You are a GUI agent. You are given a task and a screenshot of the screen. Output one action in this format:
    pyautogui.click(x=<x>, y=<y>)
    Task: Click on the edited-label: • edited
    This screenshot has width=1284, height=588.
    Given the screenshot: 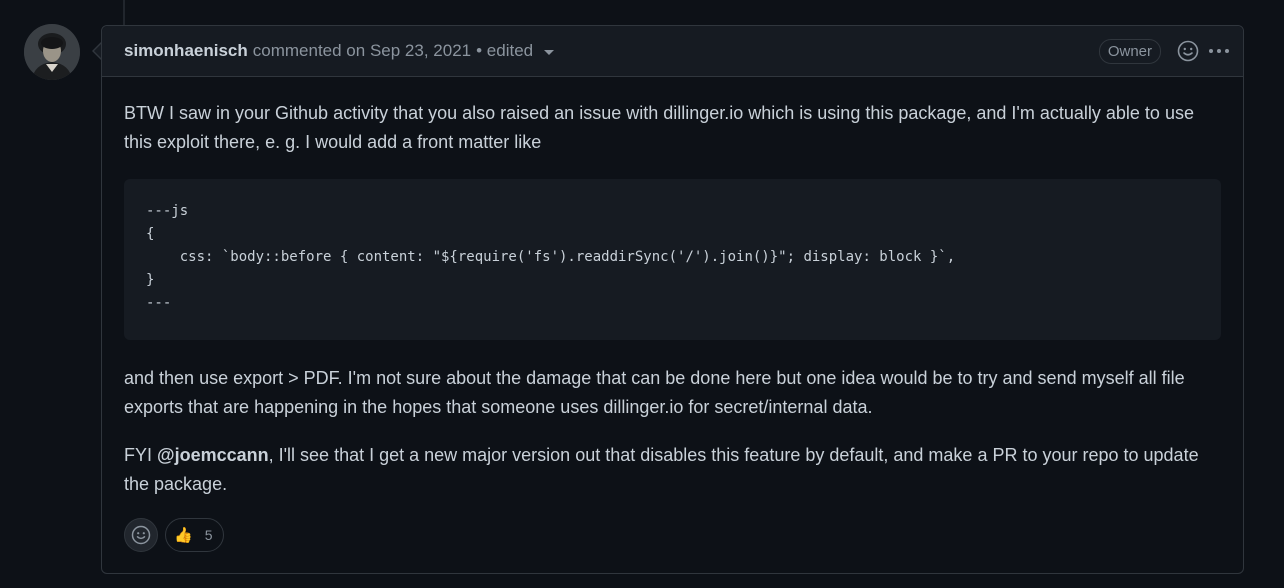 What is the action you would take?
    pyautogui.click(x=505, y=50)
    